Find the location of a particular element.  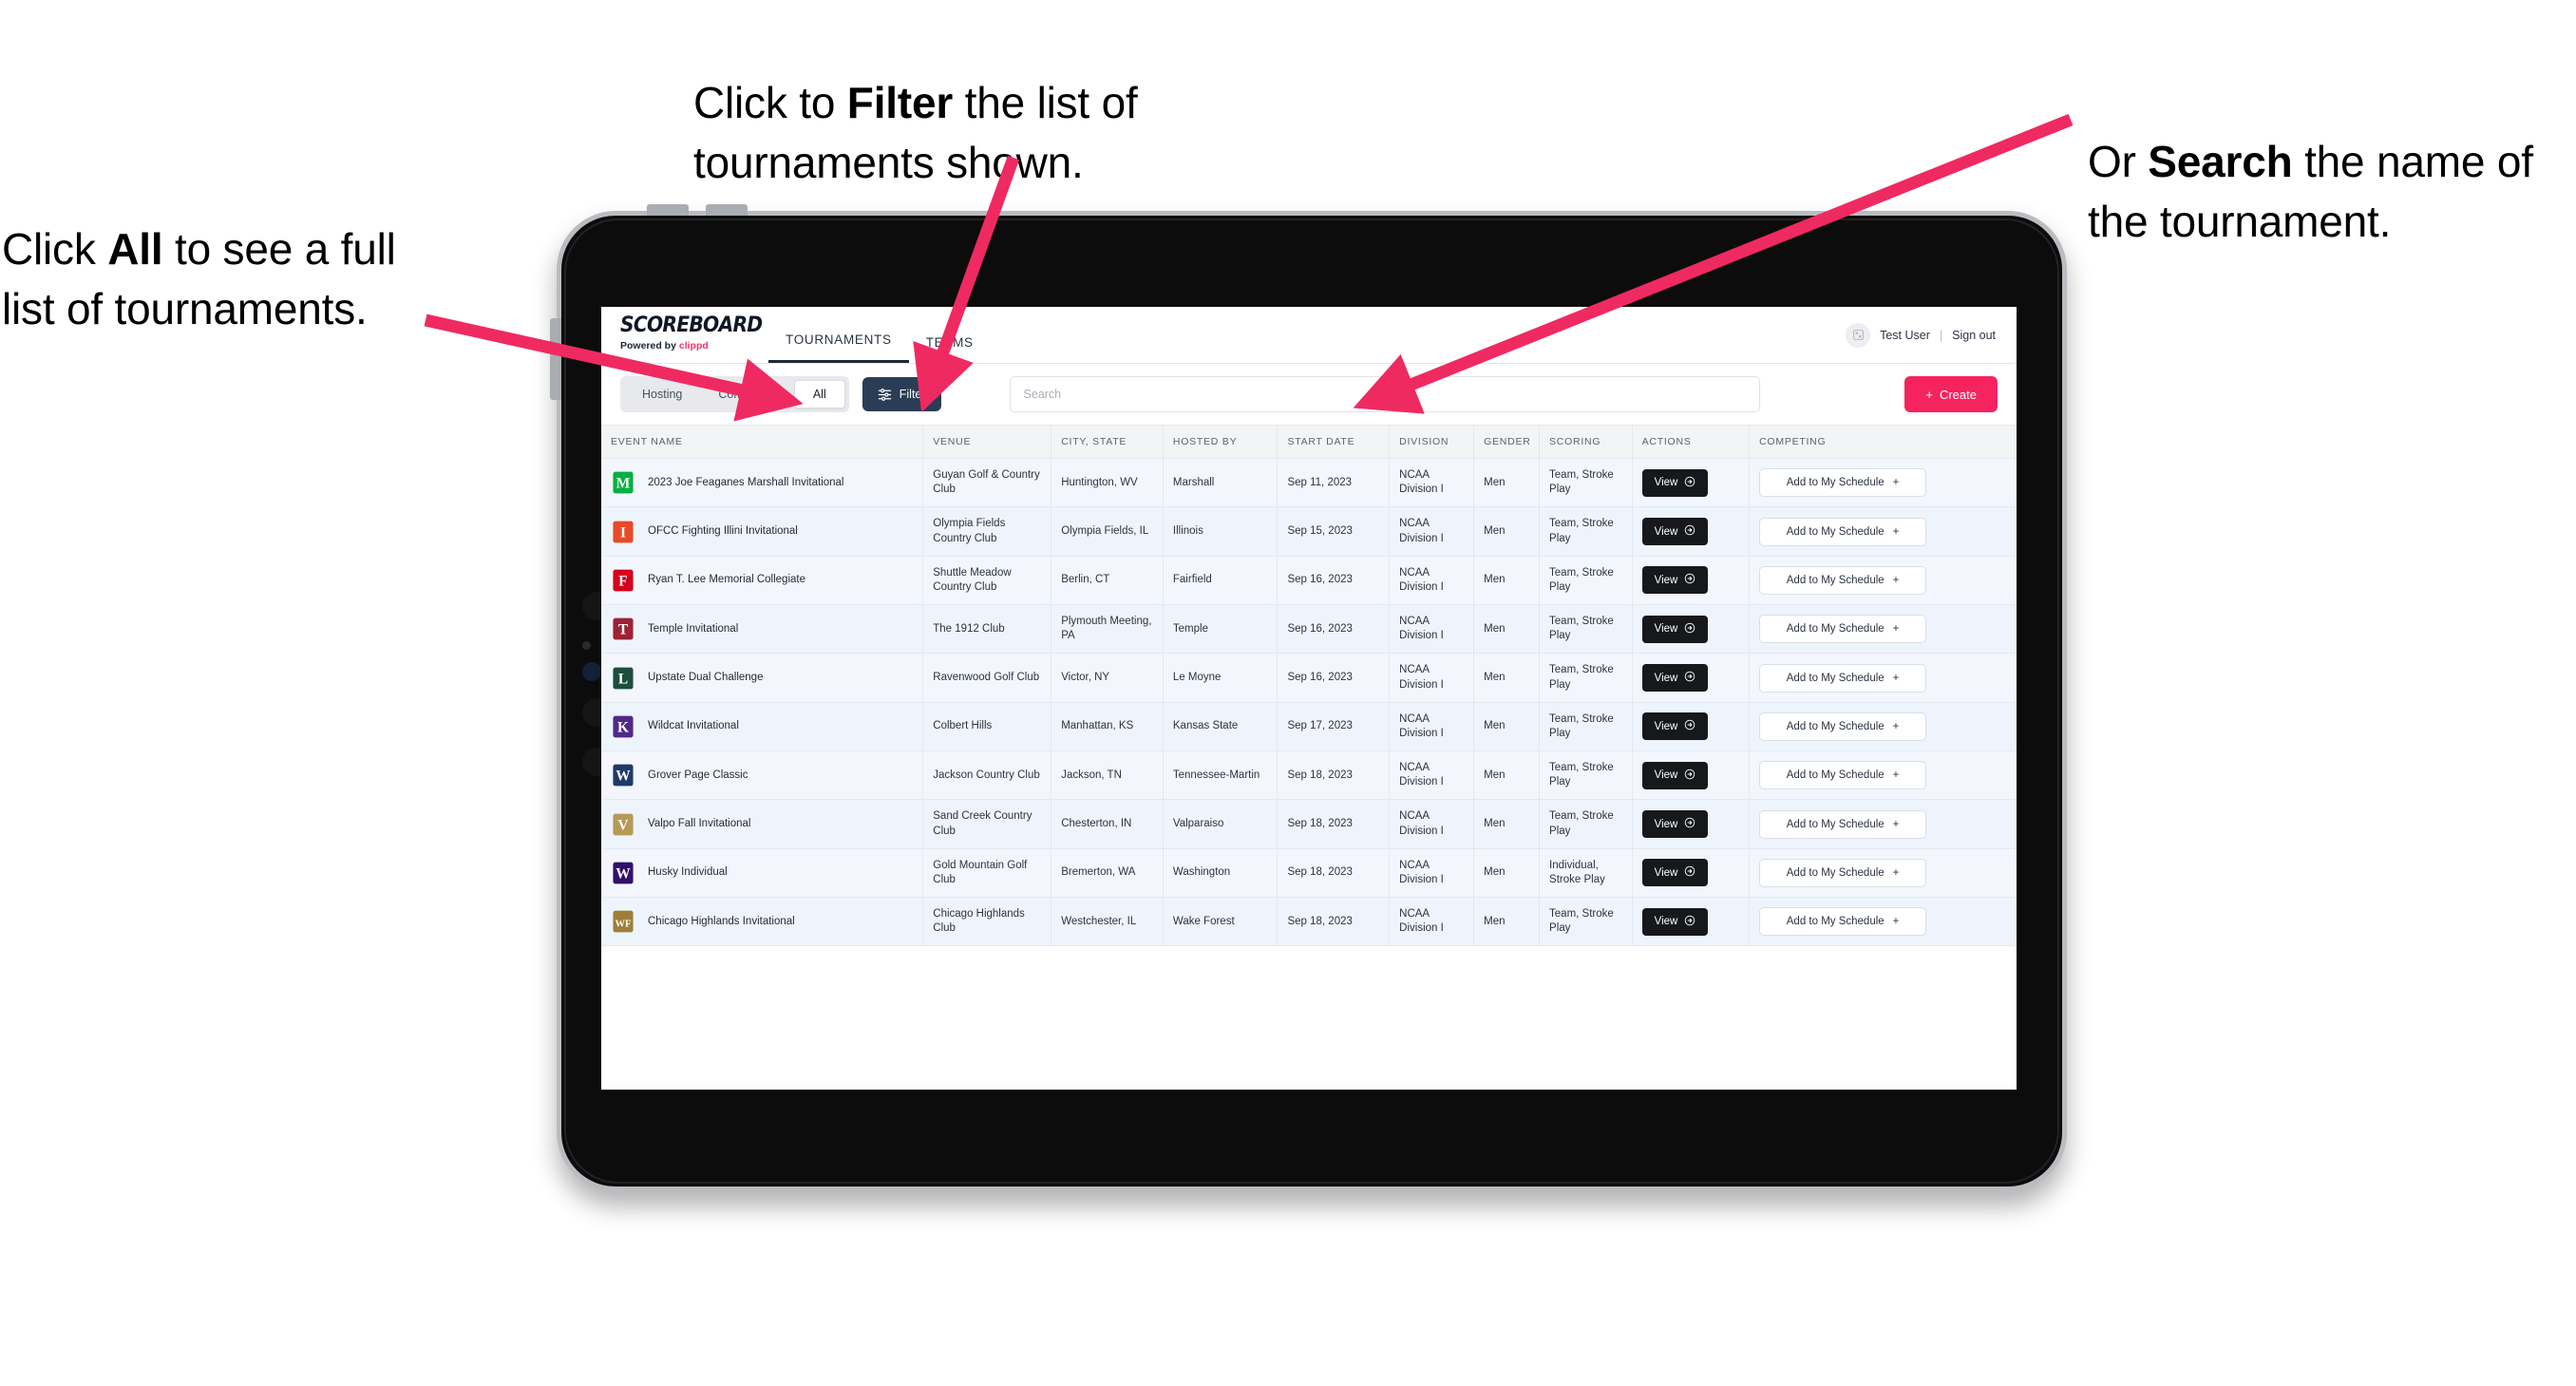

column-header-competing: COMPETING is located at coordinates (1883, 442).